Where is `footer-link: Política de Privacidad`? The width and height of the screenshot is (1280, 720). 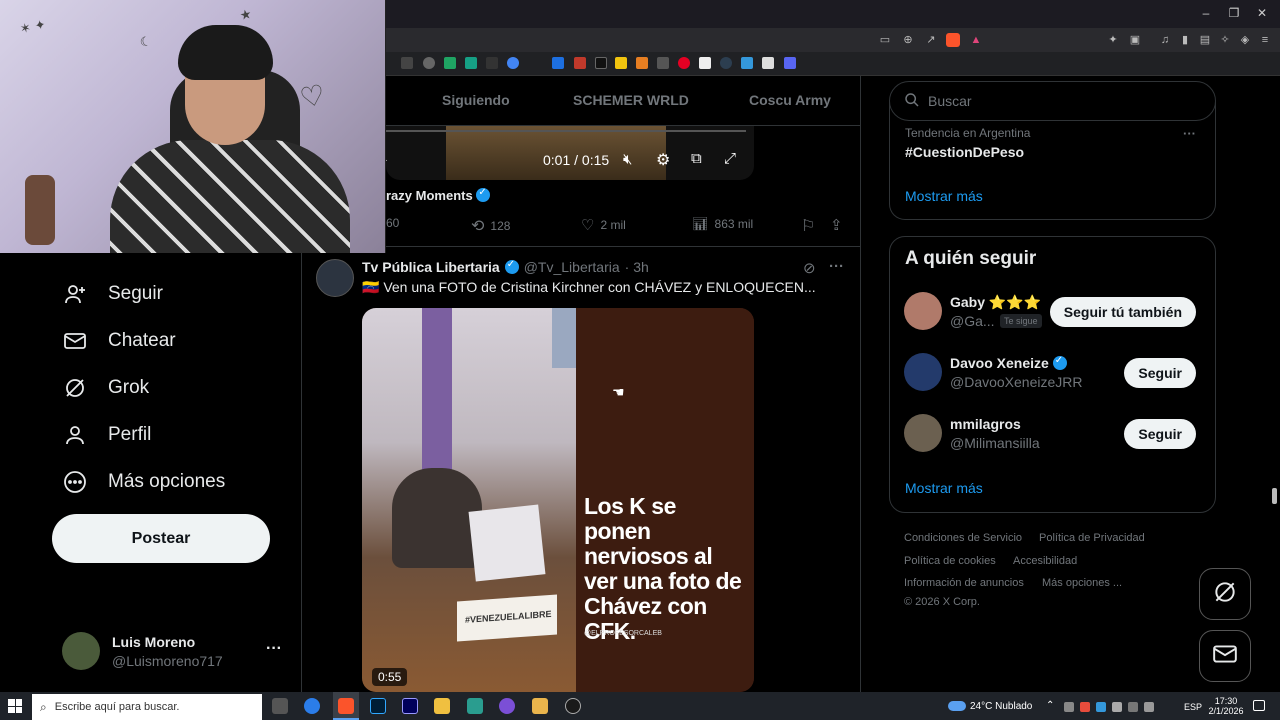 footer-link: Política de Privacidad is located at coordinates (1092, 538).